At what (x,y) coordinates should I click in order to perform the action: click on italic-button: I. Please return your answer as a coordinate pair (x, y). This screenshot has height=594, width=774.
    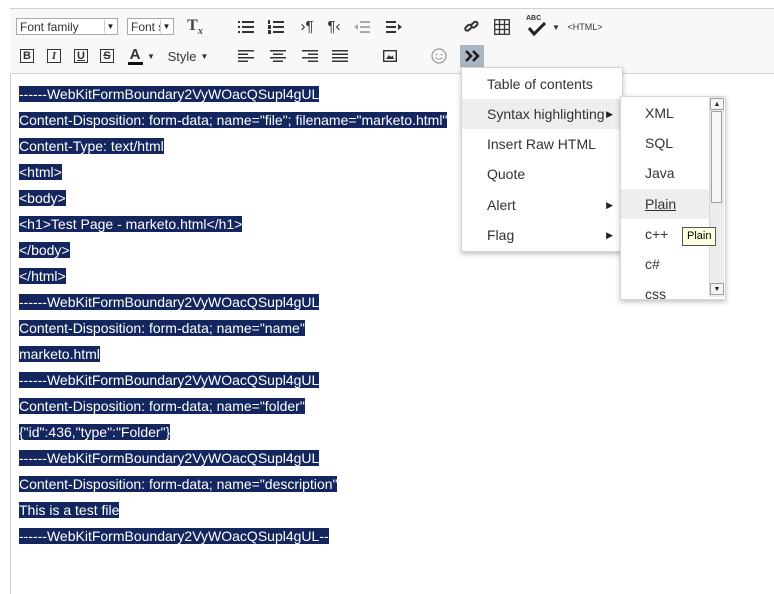
    Looking at the image, I should click on (54, 56).